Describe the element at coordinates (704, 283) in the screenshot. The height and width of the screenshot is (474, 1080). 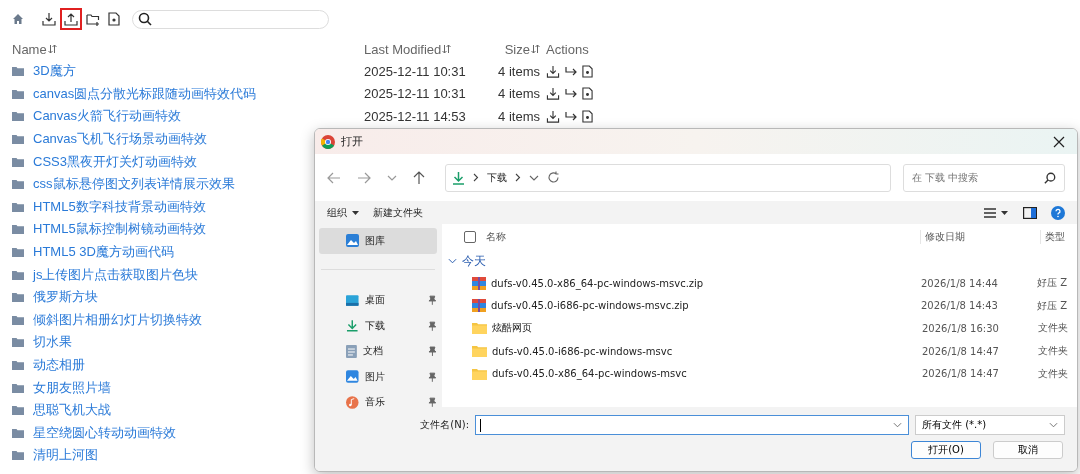
I see `file-name: dufs-v0.45.0-x86_64-pc-windows-msvc.zip` at that location.